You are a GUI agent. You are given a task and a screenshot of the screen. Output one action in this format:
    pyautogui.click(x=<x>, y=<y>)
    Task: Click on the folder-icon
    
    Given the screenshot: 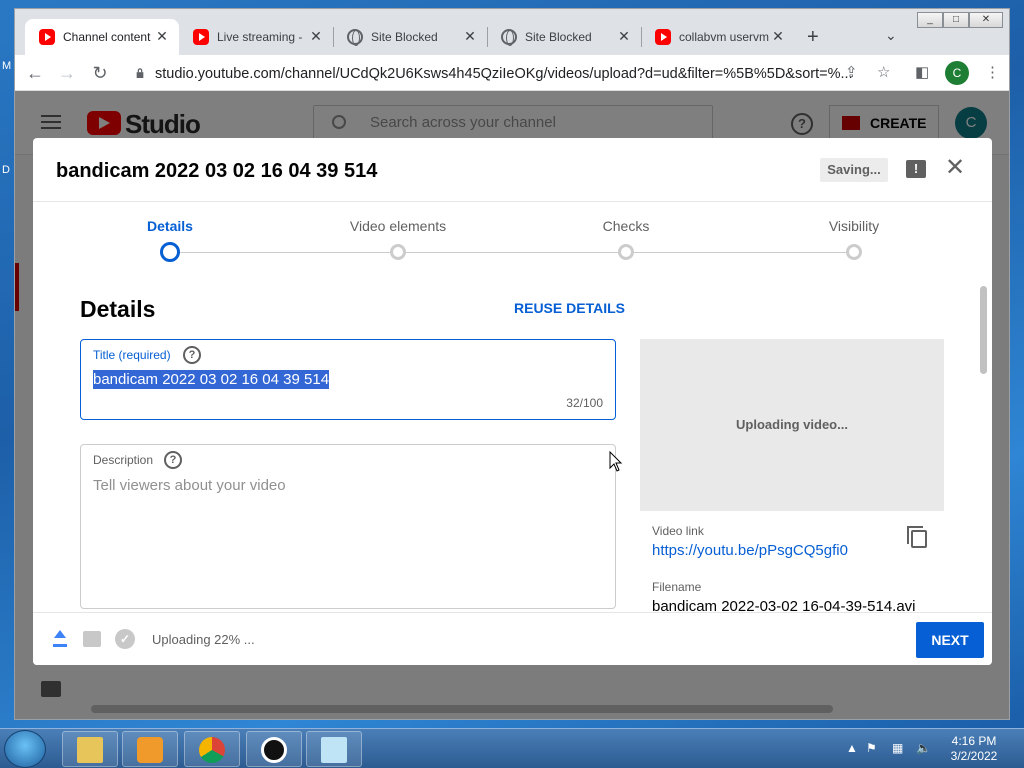 What is the action you would take?
    pyautogui.click(x=90, y=750)
    